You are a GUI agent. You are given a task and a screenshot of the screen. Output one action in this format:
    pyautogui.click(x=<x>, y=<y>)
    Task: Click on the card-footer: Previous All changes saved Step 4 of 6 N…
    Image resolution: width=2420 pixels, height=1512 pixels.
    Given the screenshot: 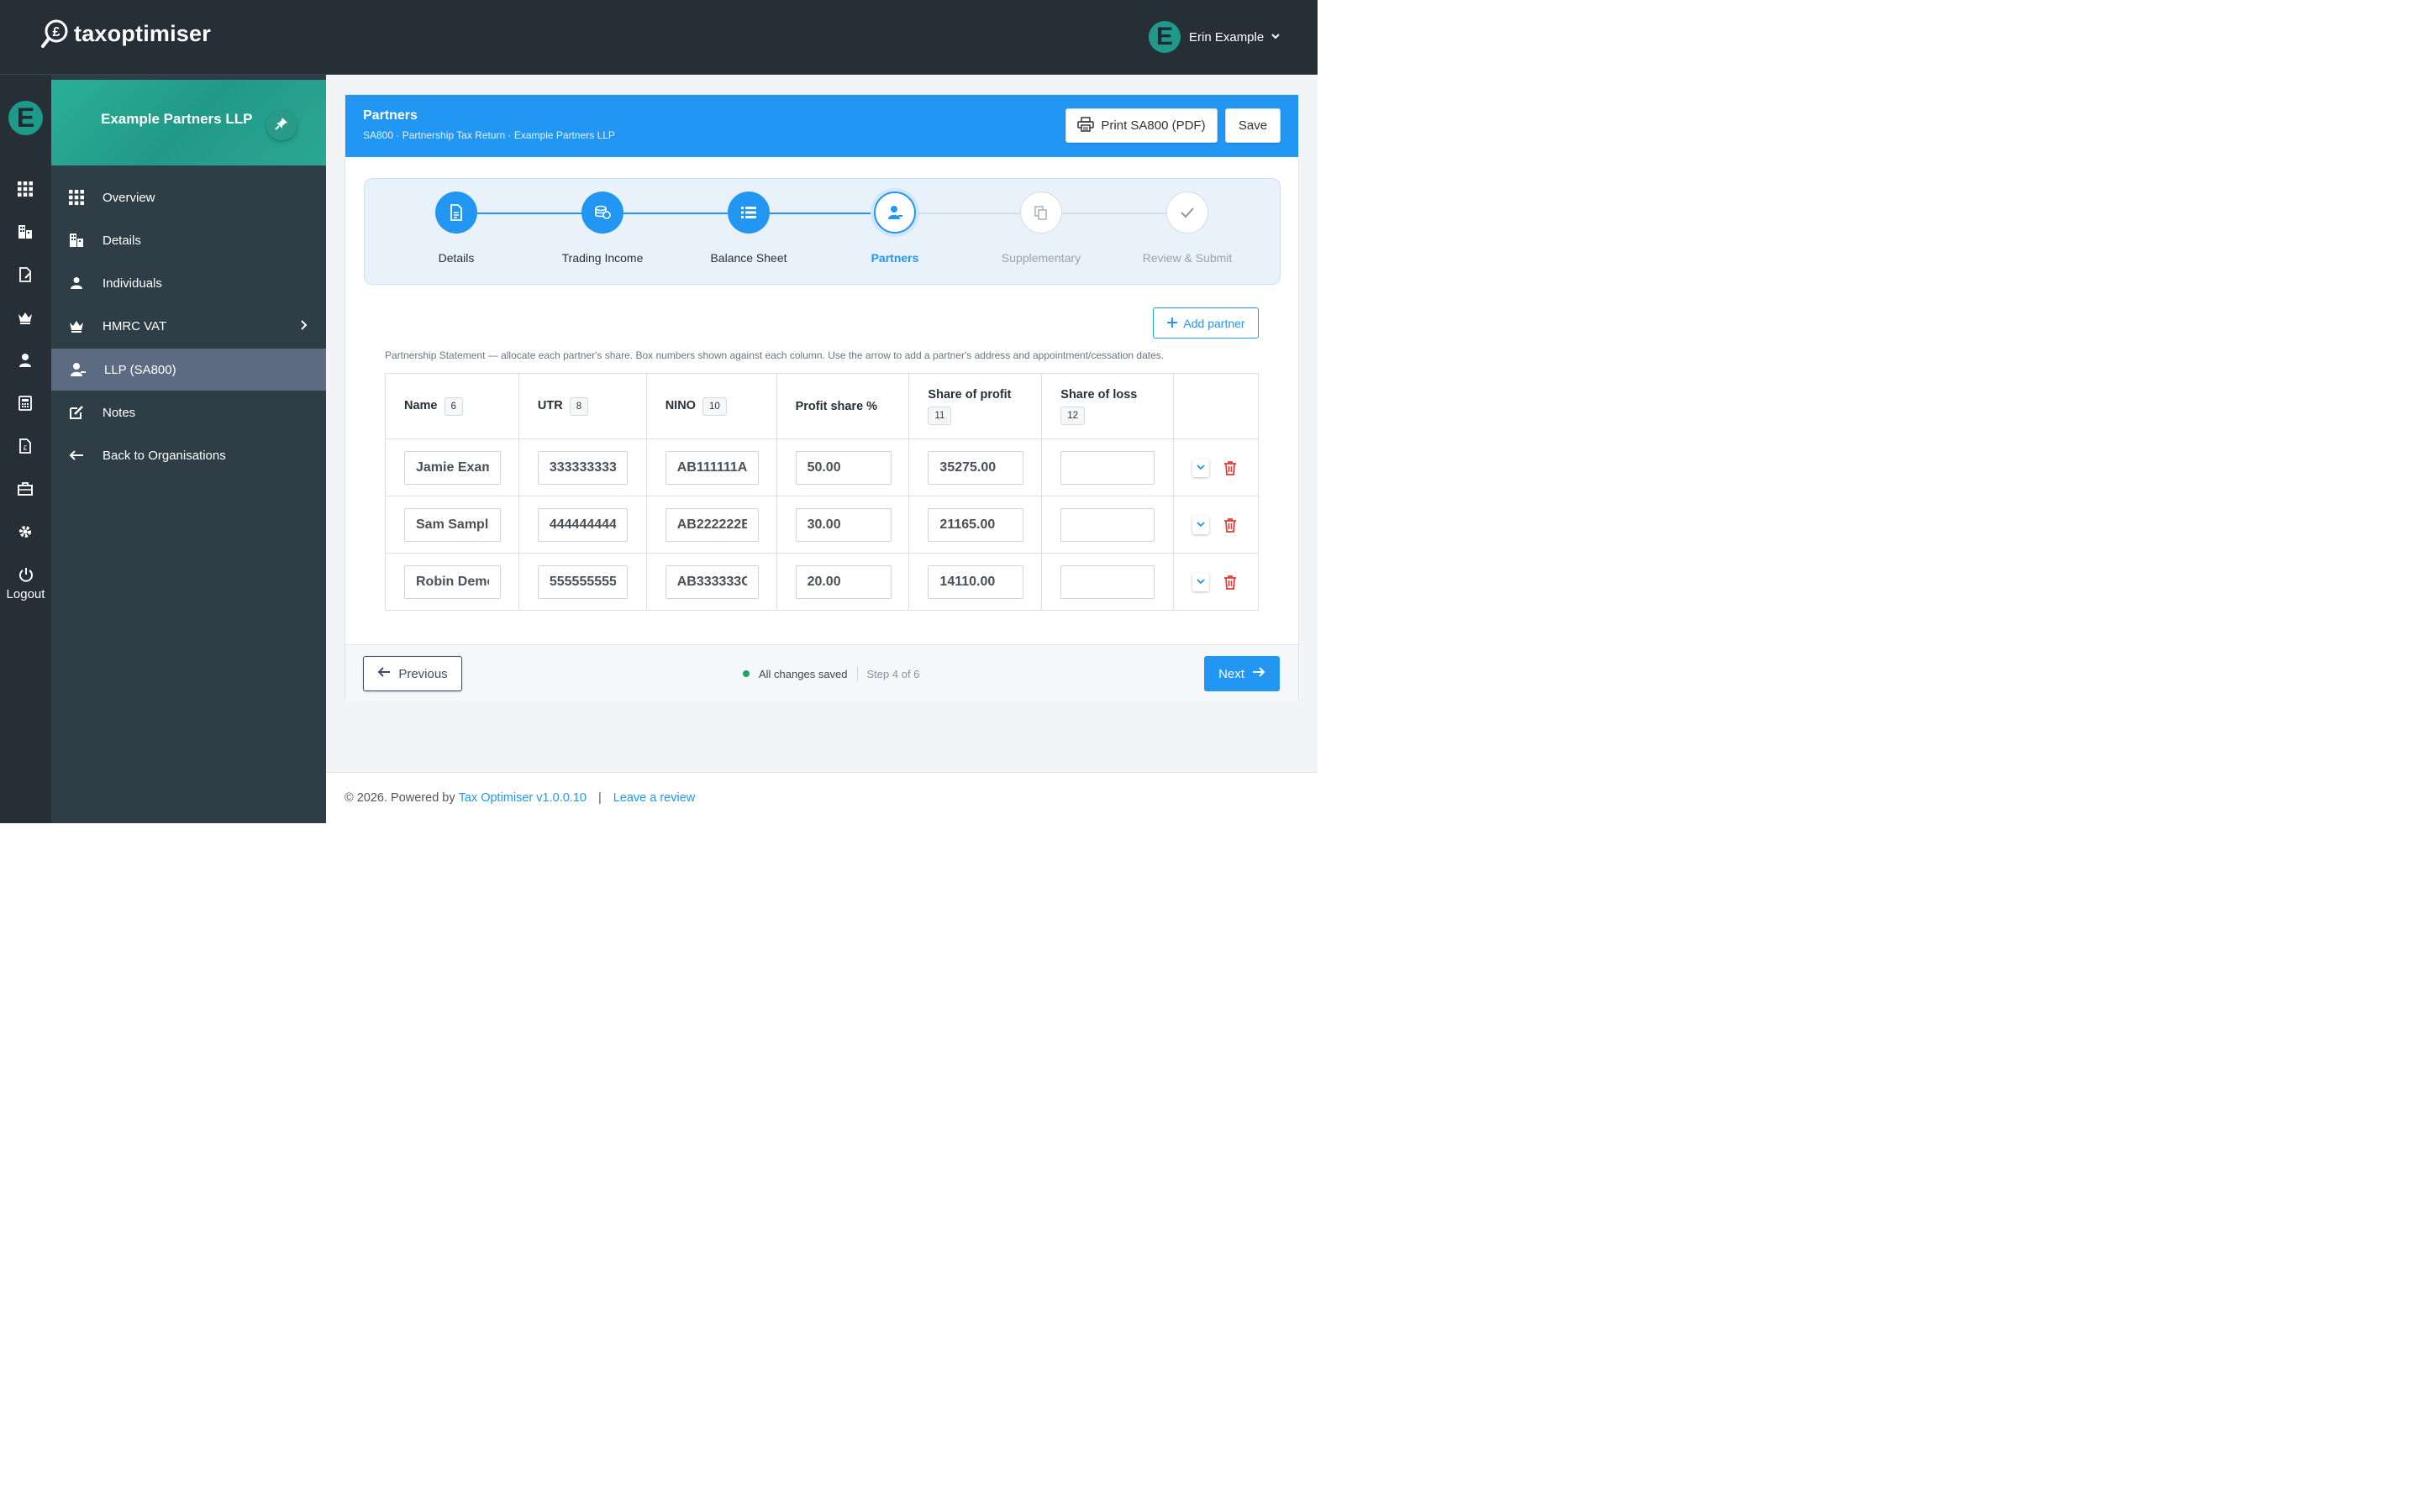 What is the action you would take?
    pyautogui.click(x=822, y=672)
    